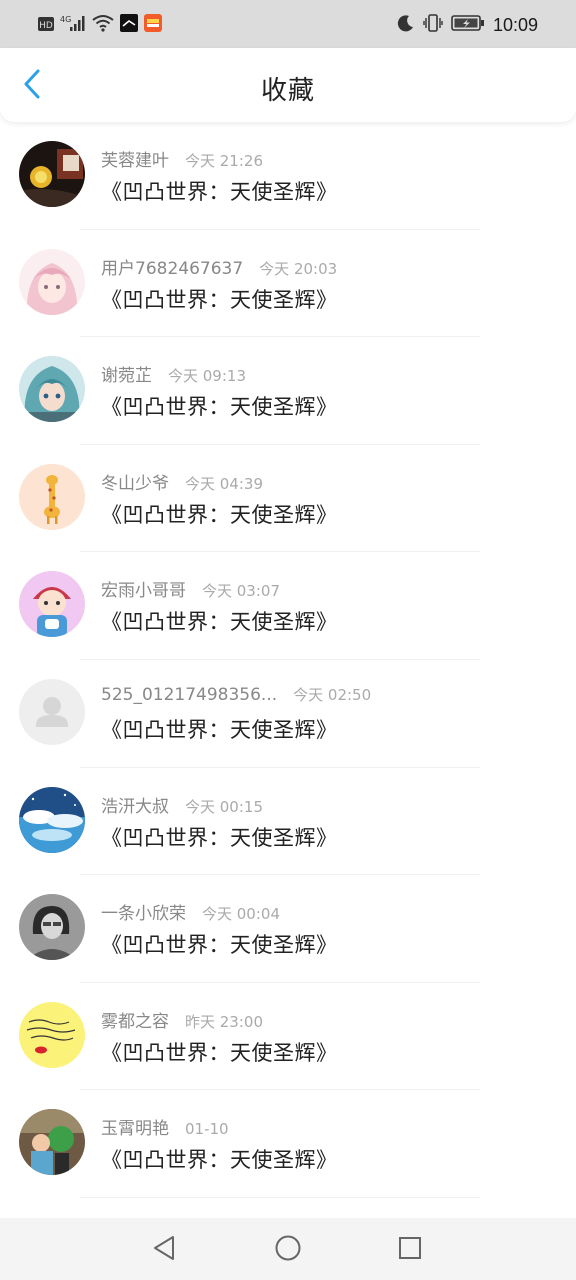  What do you see at coordinates (143, 591) in the screenshot?
I see `username: 宏雨小哥哥` at bounding box center [143, 591].